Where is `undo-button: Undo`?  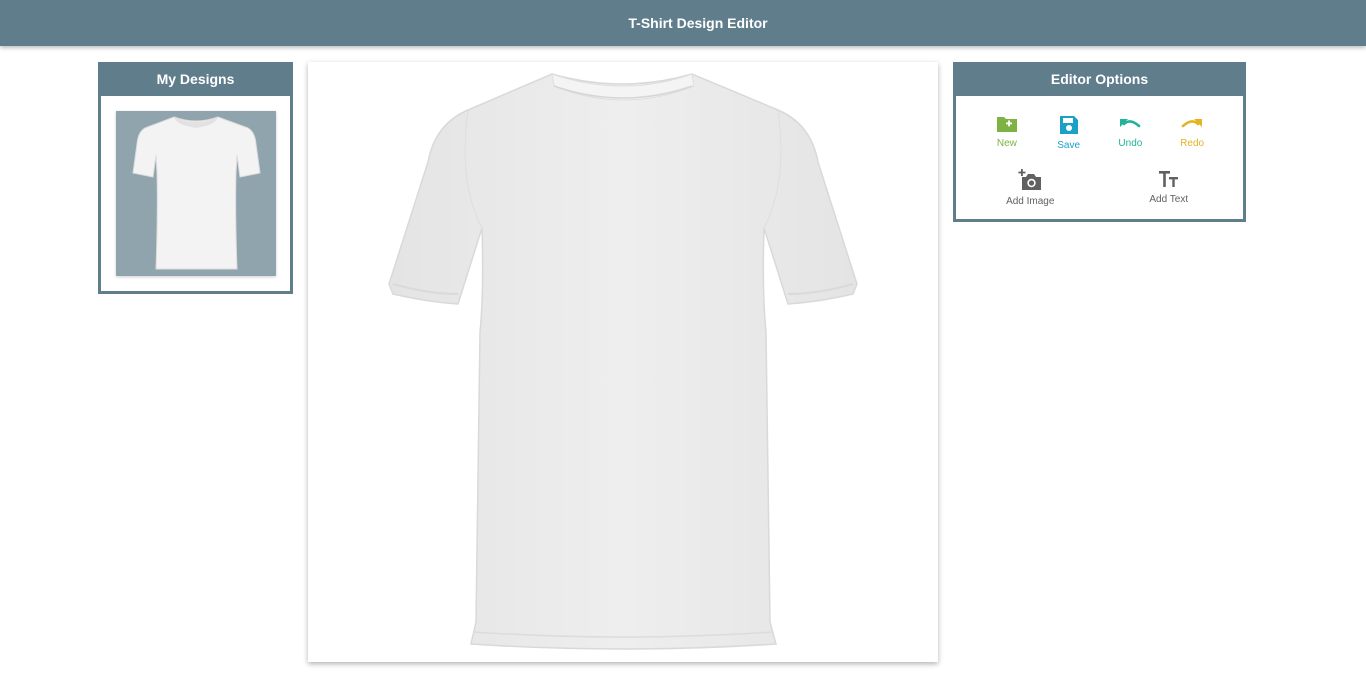 undo-button: Undo is located at coordinates (1130, 133).